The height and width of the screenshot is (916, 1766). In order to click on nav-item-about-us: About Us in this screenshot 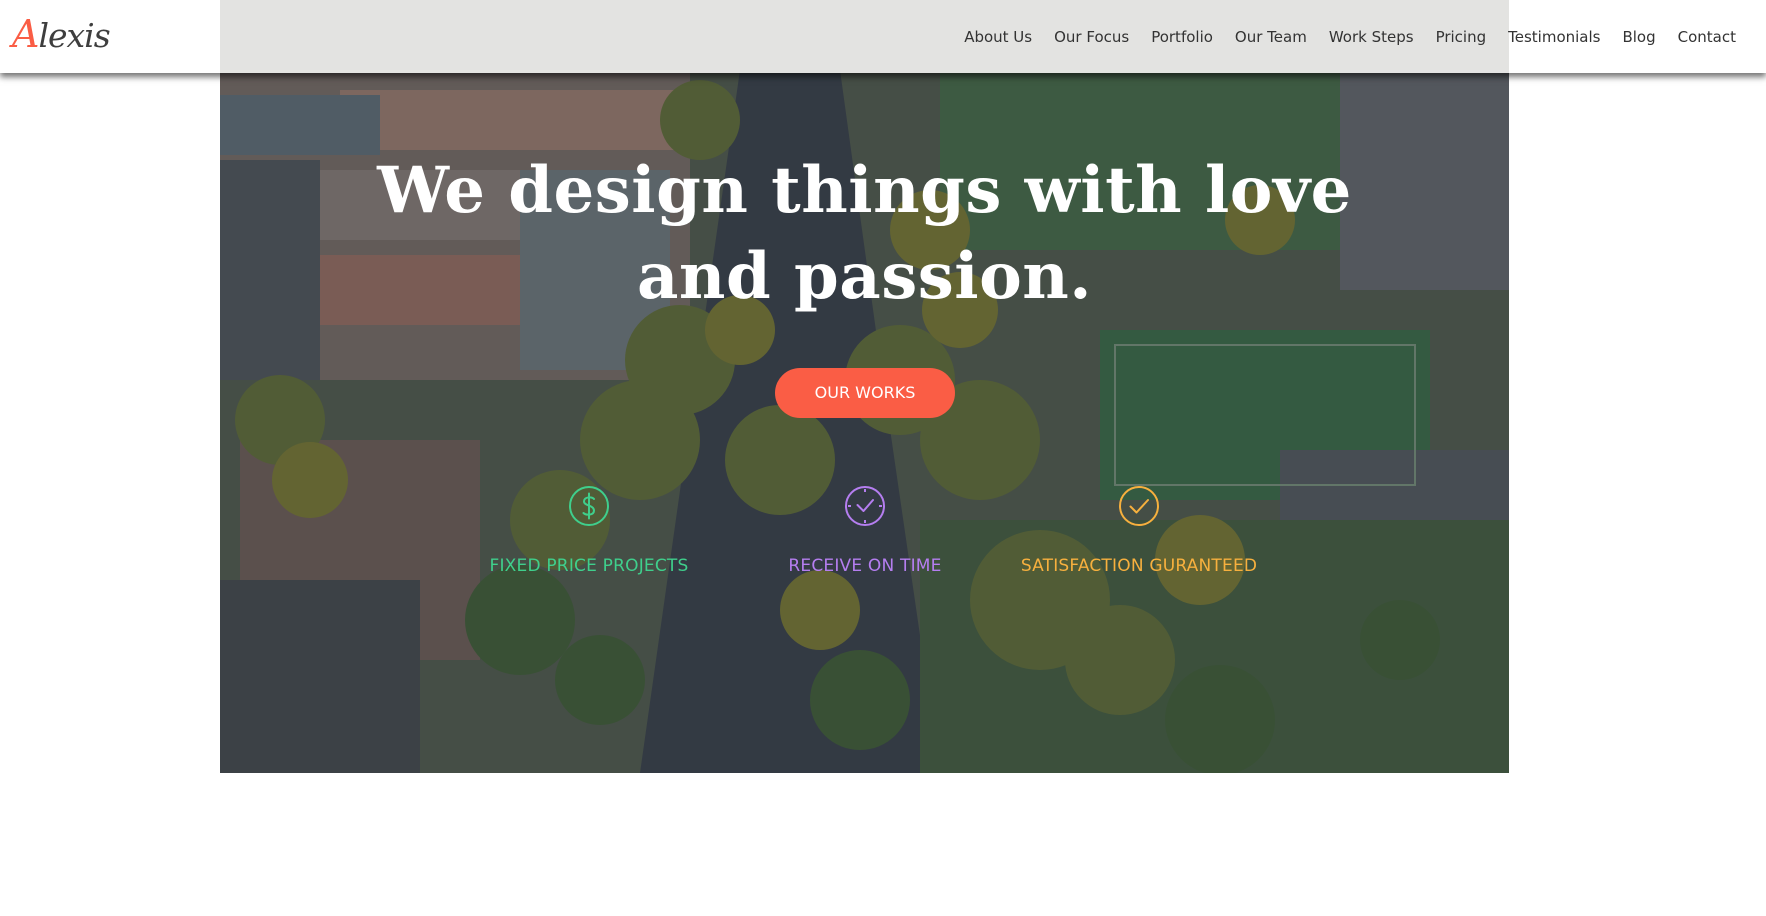, I will do `click(998, 37)`.